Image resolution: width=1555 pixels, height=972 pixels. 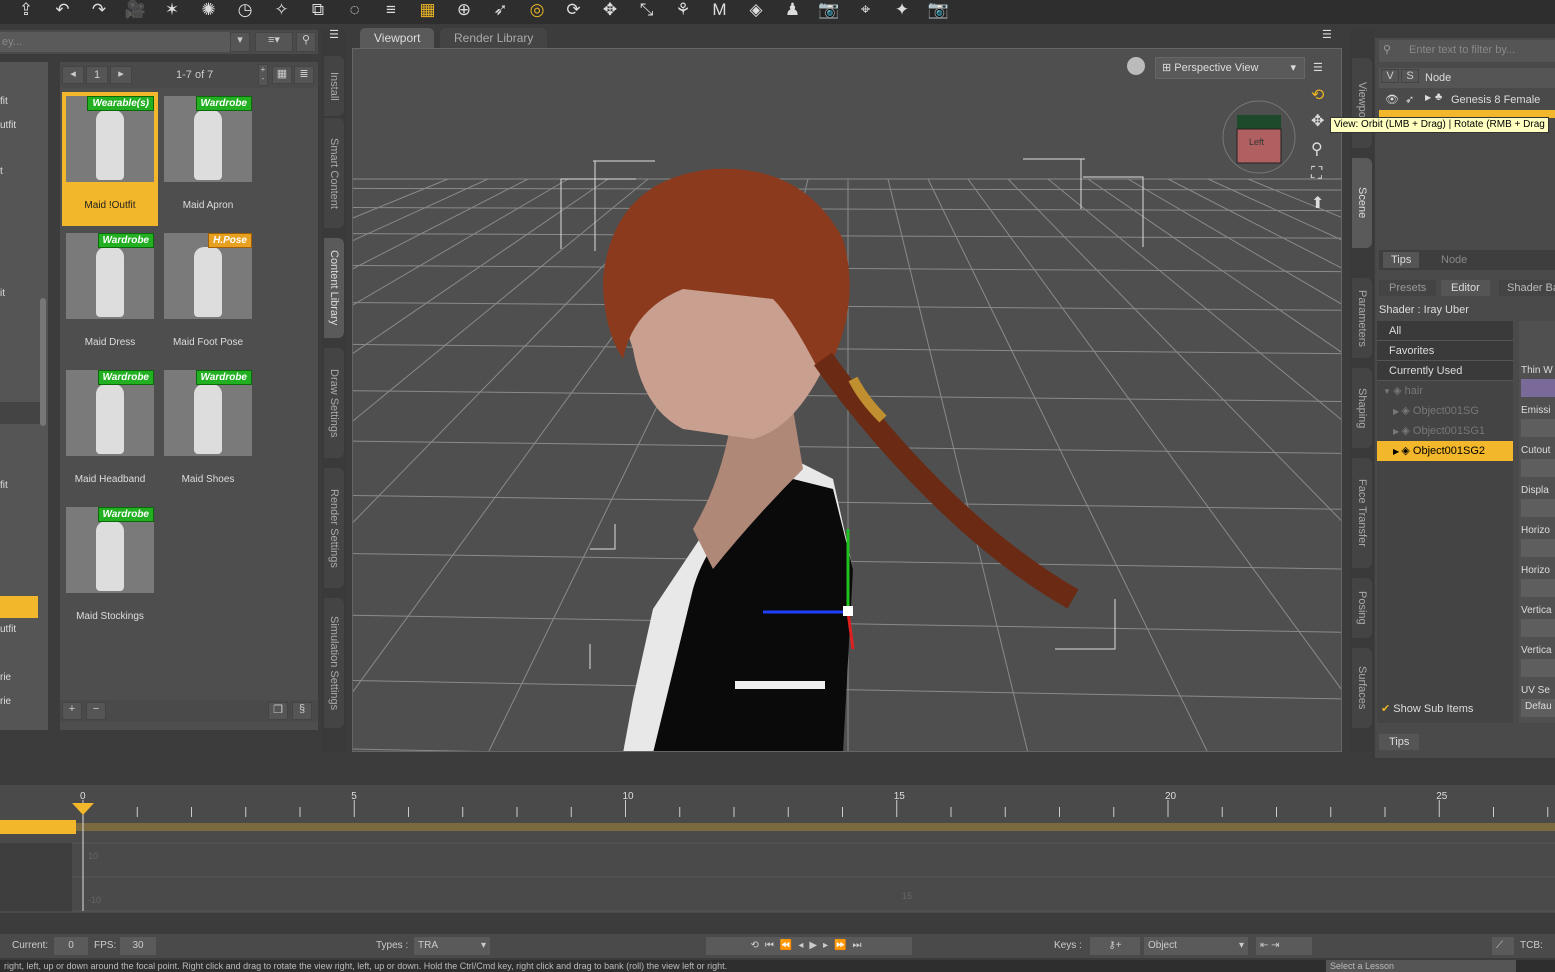 I want to click on key-nav-buttons: ⇤ ⇥, so click(x=1284, y=946).